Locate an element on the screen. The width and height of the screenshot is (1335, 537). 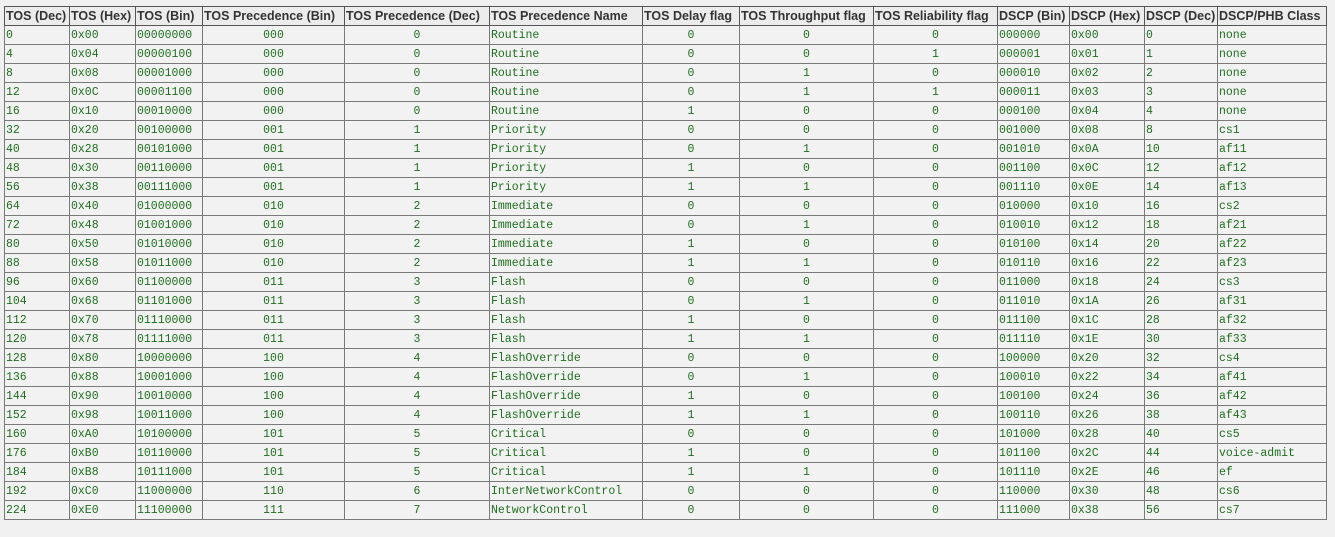
cell-dscp-dec: 2 is located at coordinates (1181, 73).